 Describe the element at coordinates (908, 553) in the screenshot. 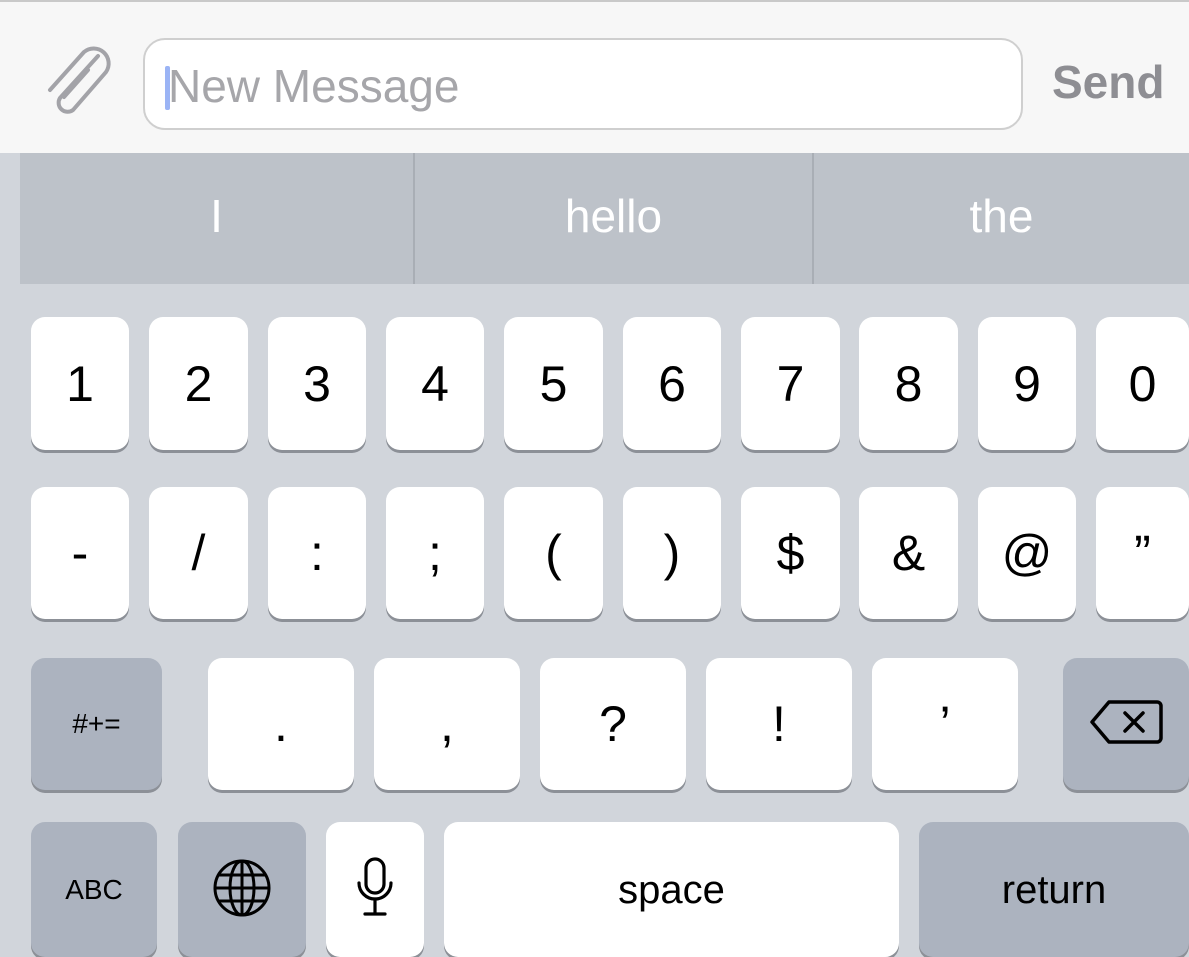

I see `key-ampersand: &` at that location.